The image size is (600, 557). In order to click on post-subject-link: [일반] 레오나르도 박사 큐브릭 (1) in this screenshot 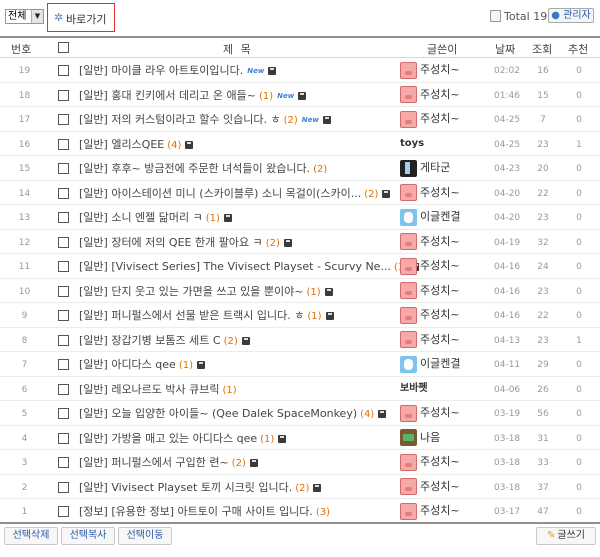, I will do `click(249, 390)`.